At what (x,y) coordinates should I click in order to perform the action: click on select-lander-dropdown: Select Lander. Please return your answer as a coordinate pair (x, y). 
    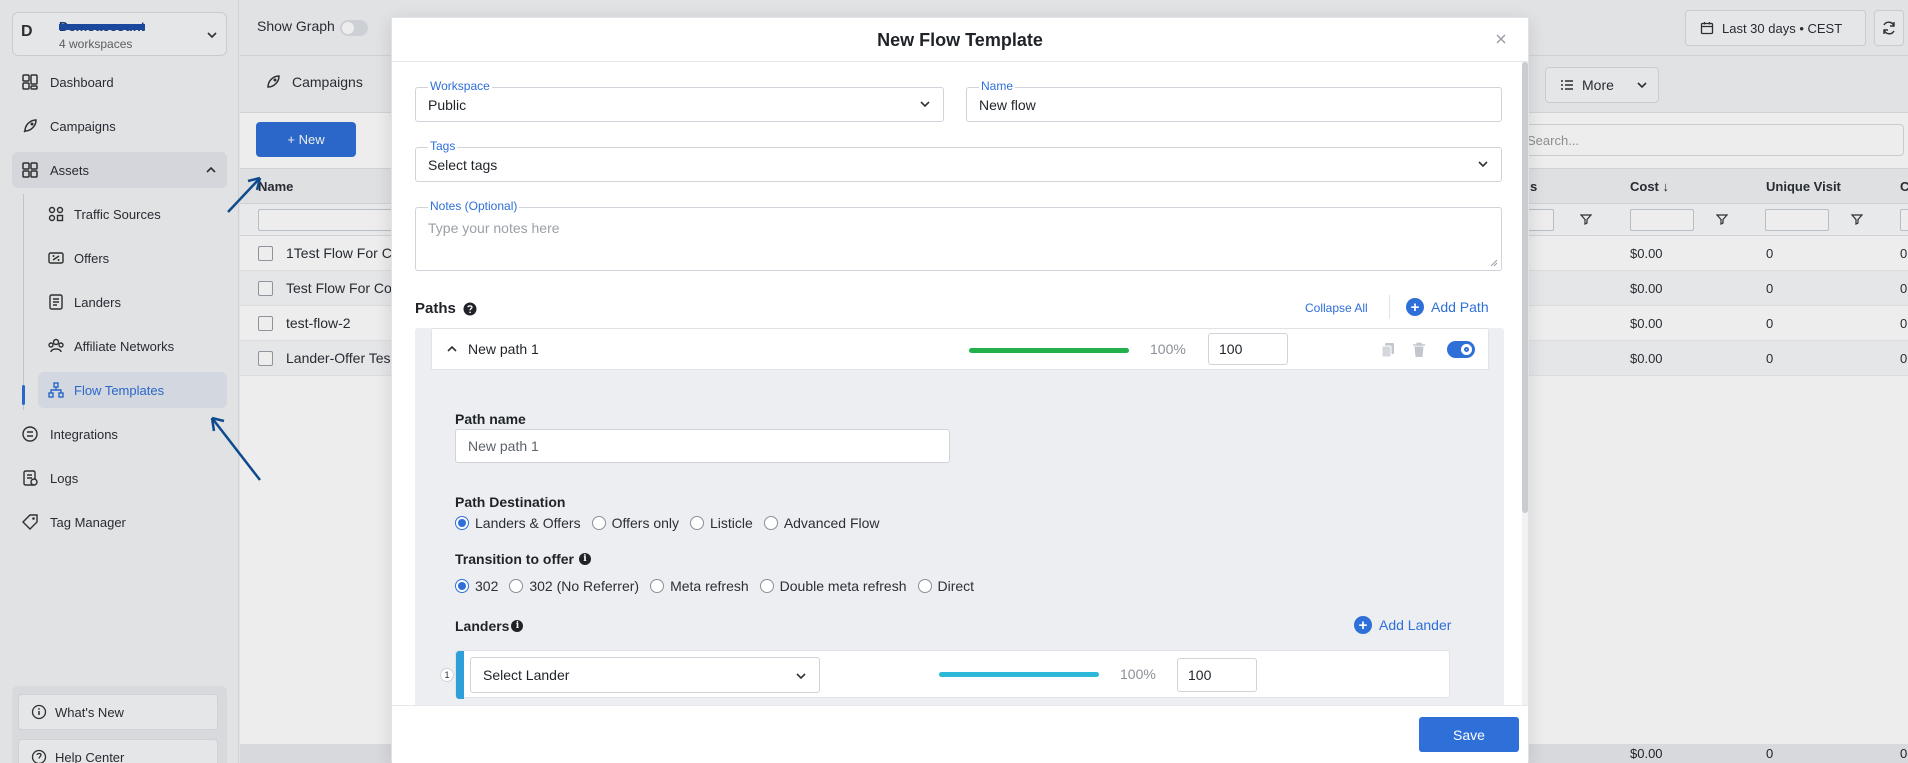
    Looking at the image, I should click on (645, 675).